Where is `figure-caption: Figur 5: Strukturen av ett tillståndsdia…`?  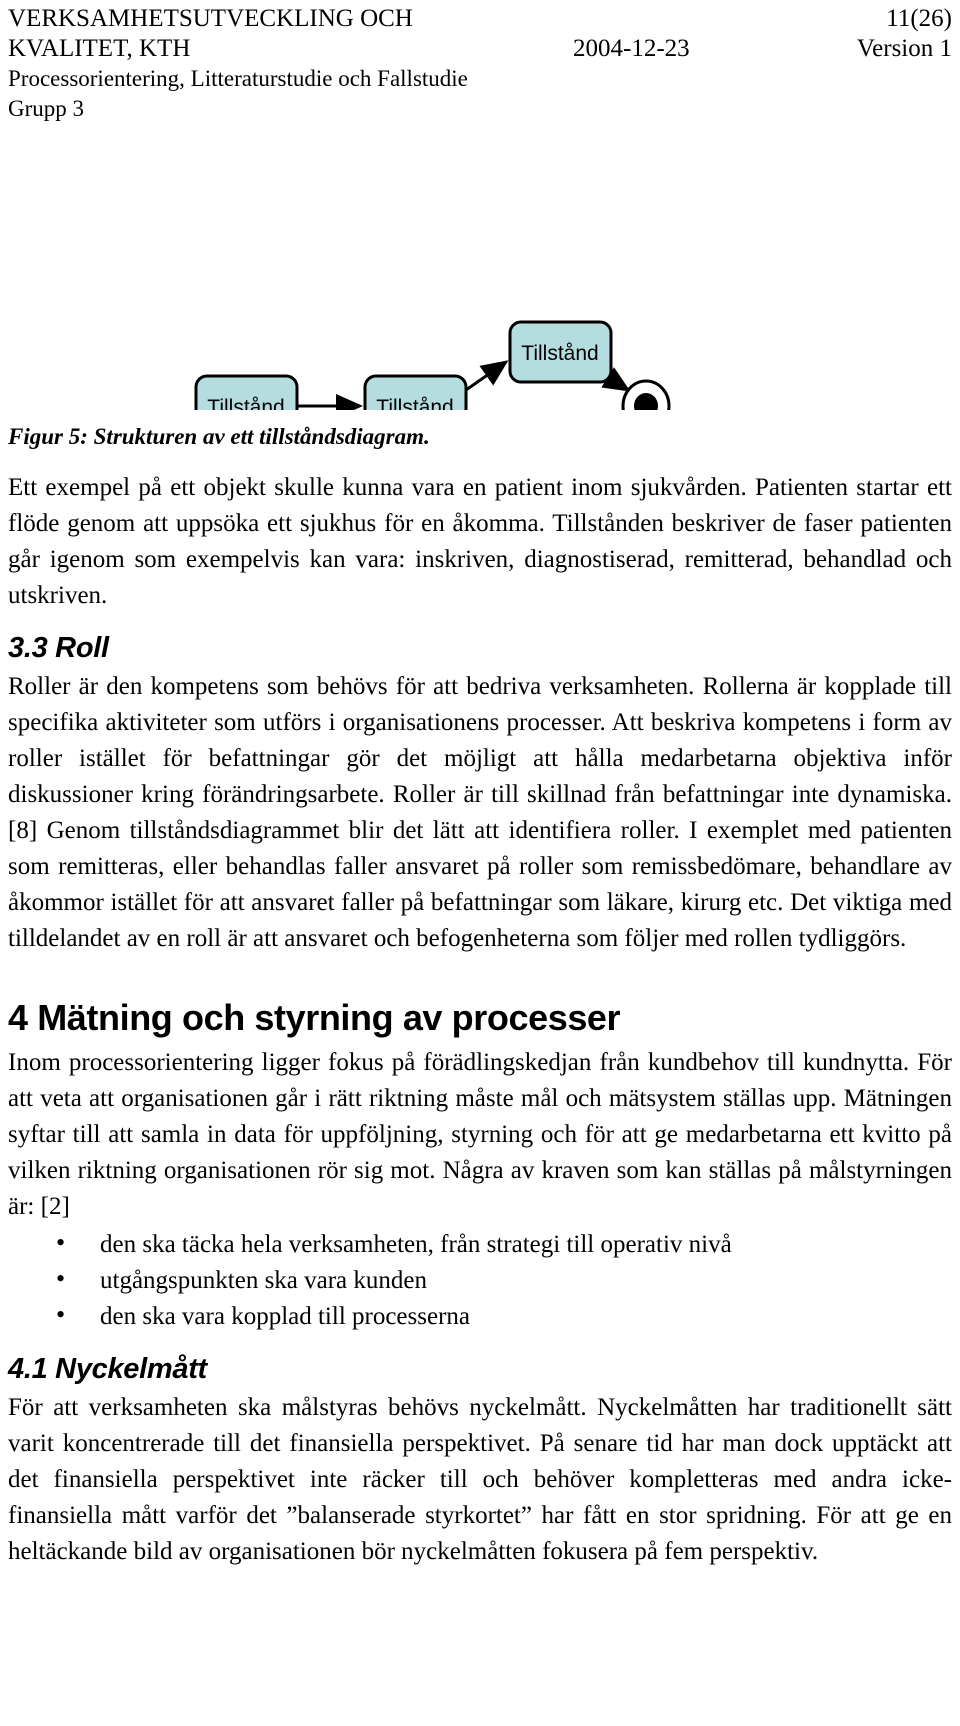 figure-caption: Figur 5: Strukturen av ett tillståndsdia… is located at coordinates (219, 436).